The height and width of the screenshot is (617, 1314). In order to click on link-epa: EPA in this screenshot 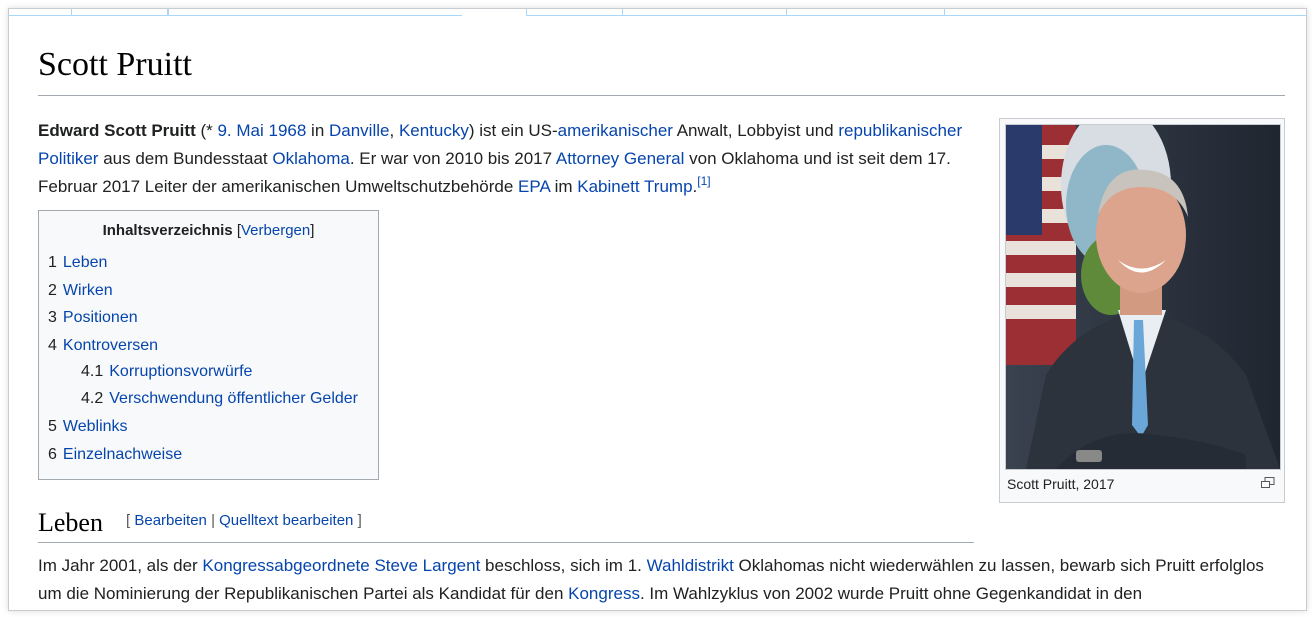, I will do `click(534, 186)`.